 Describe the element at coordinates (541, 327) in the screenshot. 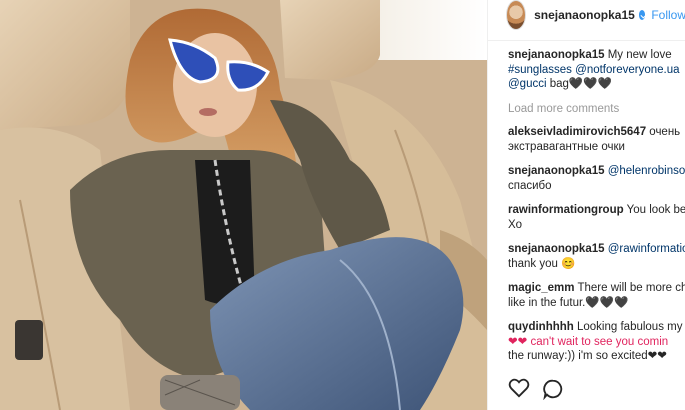

I see `comment-username: quydinhhhh` at that location.